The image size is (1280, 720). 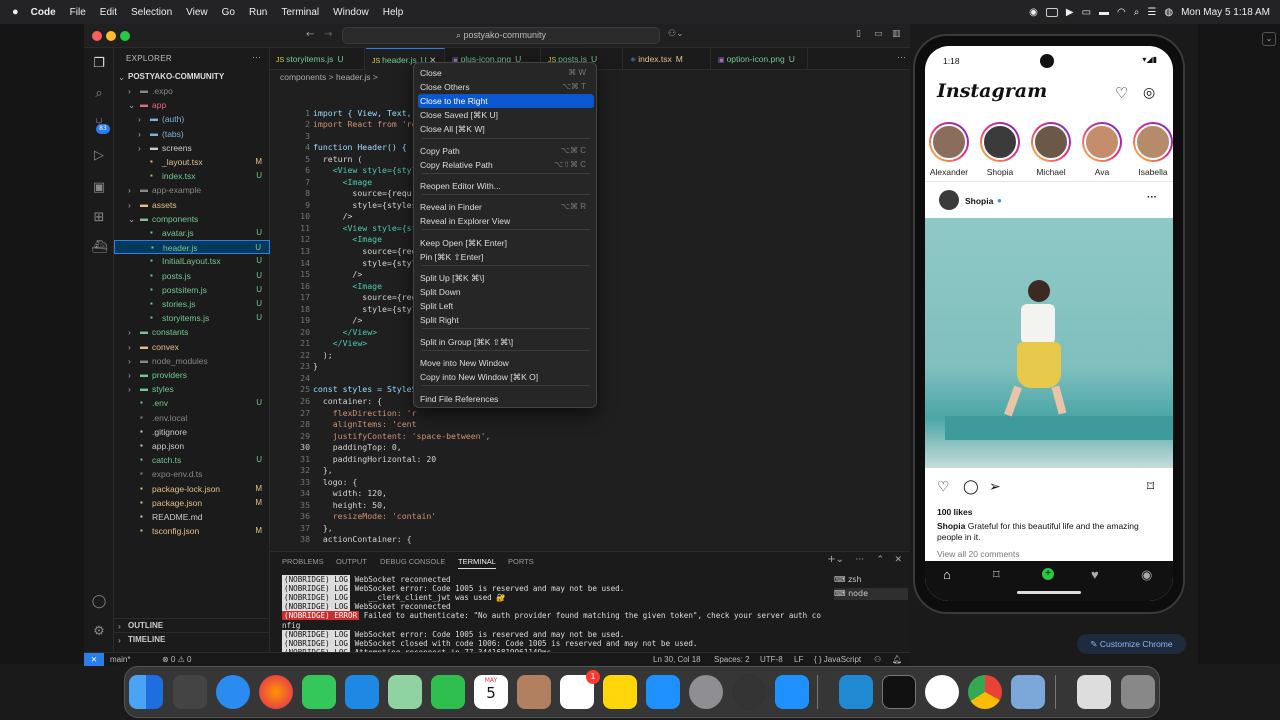 I want to click on run-debug-icon: ▷, so click(x=99, y=156).